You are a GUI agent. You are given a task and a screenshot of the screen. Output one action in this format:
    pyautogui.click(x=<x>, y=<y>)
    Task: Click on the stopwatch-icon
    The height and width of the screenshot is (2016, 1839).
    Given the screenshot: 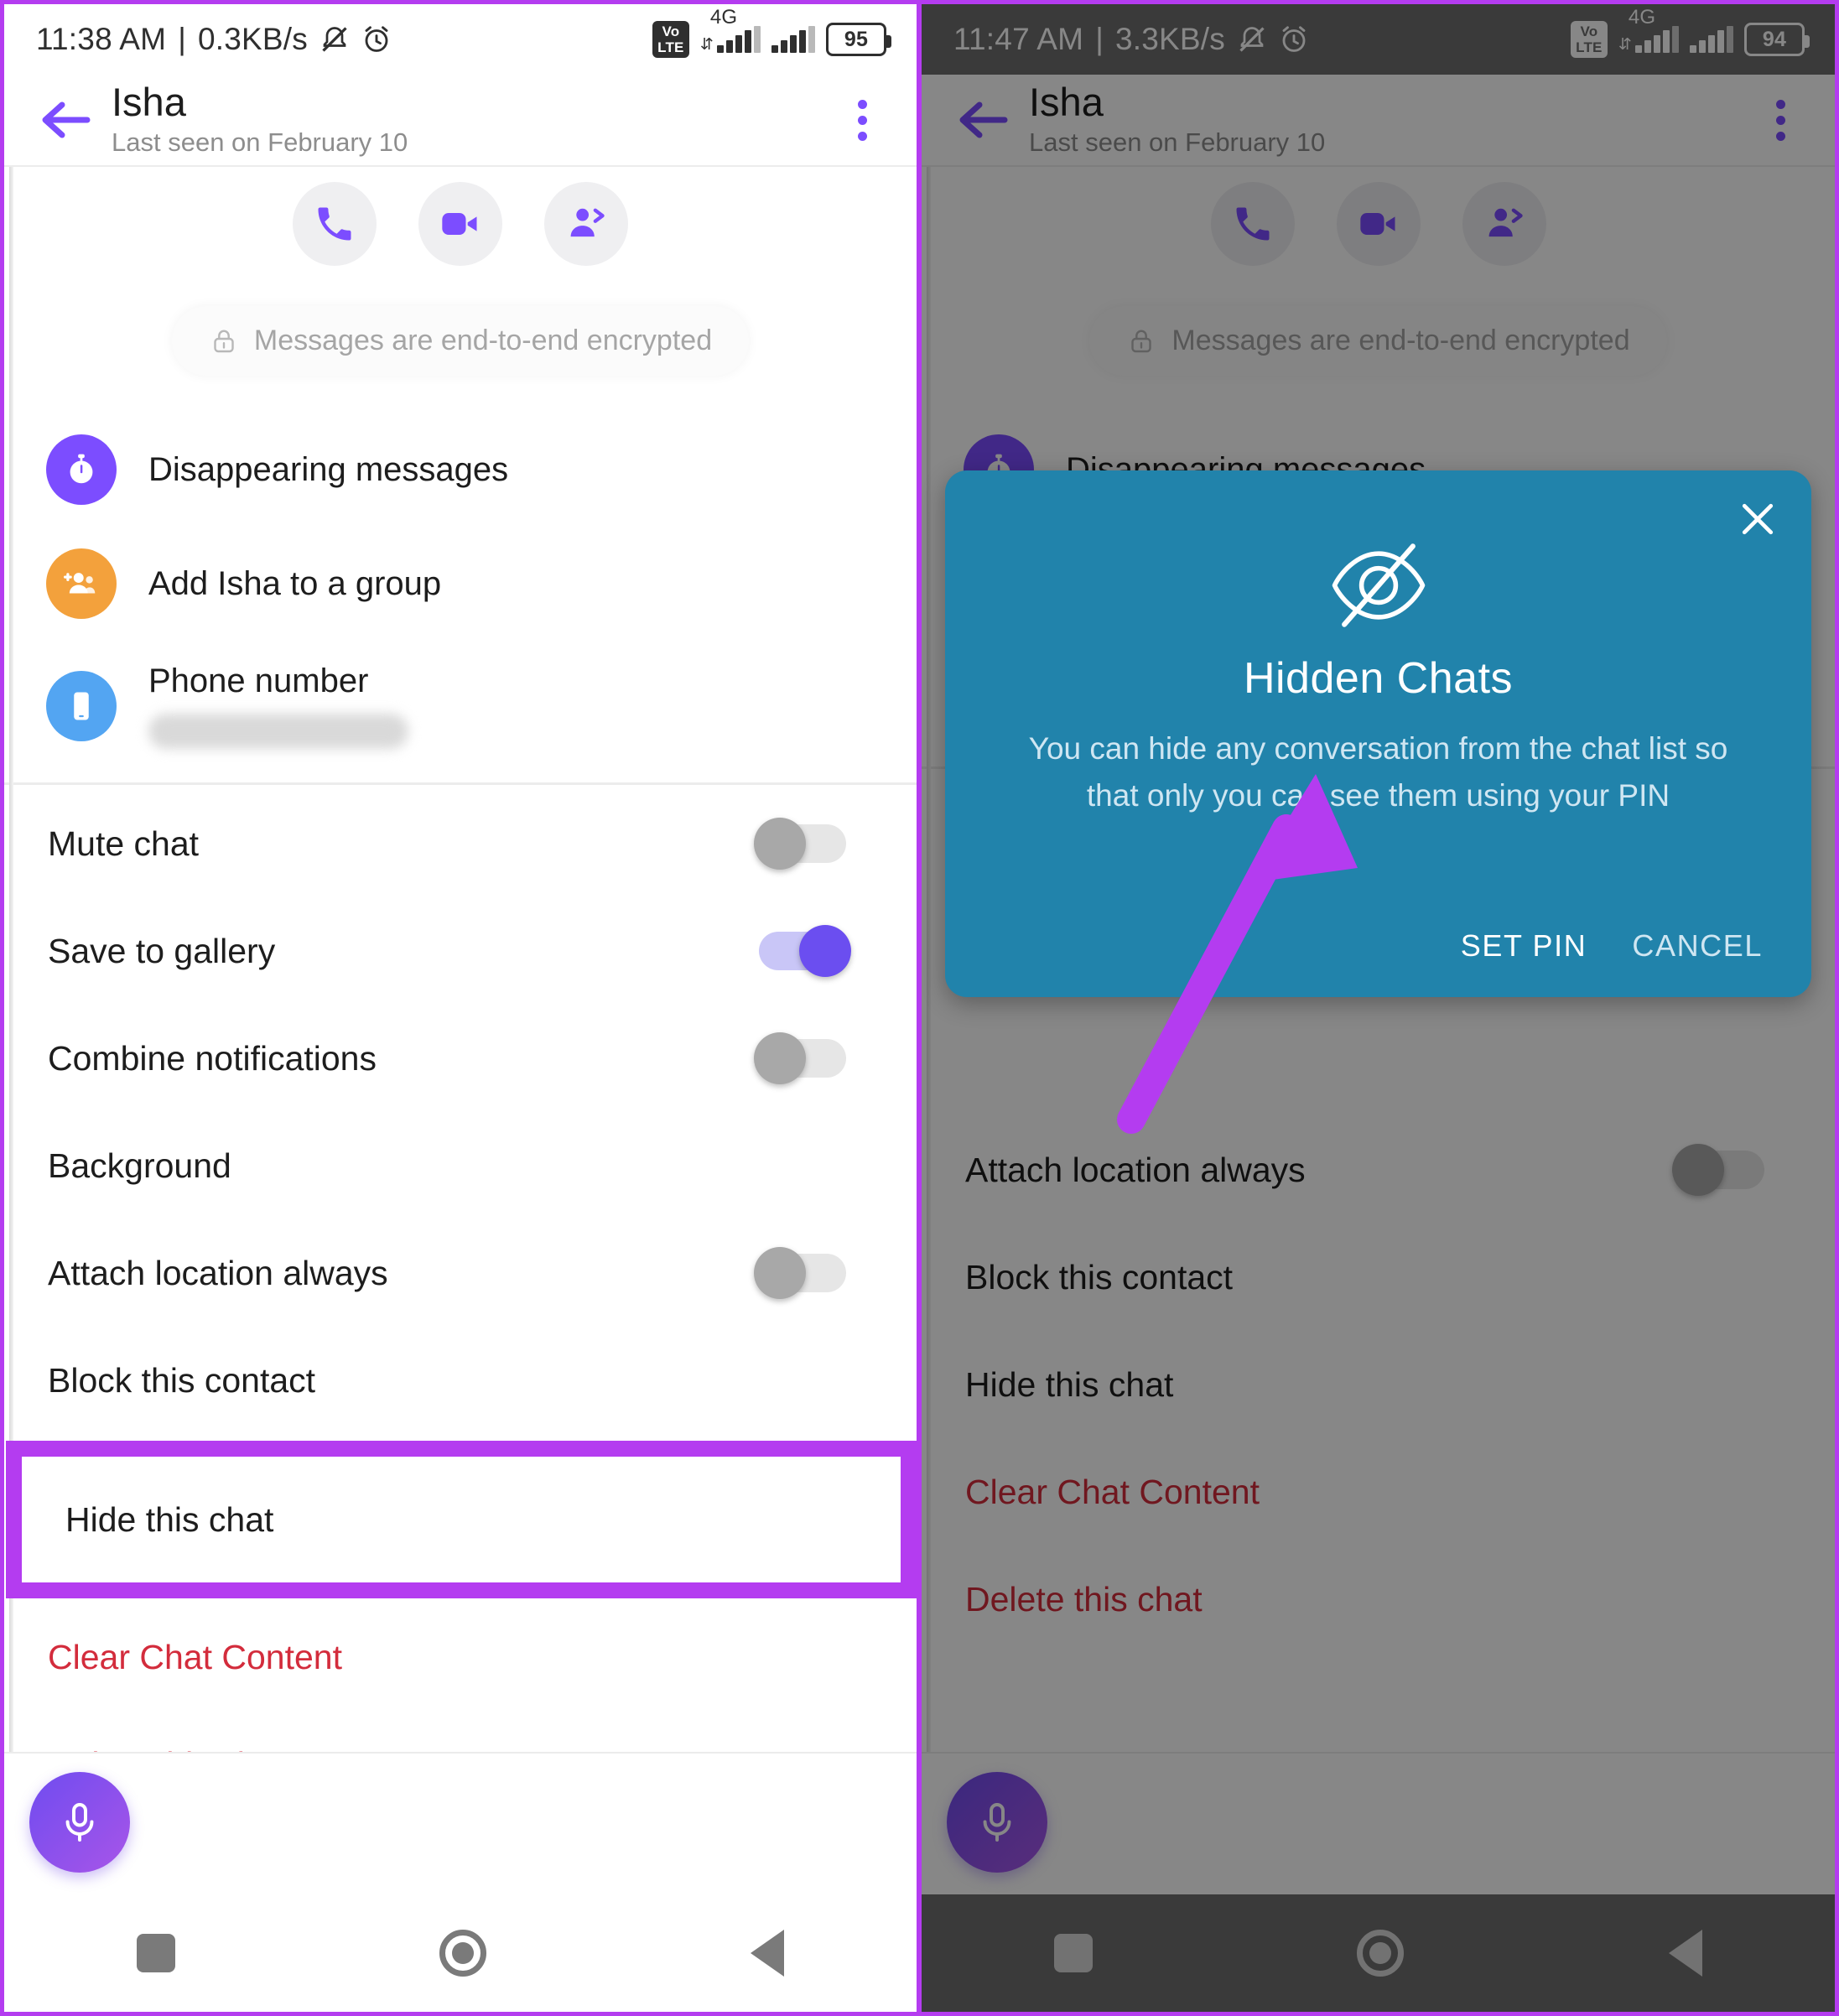 What is the action you would take?
    pyautogui.click(x=81, y=469)
    